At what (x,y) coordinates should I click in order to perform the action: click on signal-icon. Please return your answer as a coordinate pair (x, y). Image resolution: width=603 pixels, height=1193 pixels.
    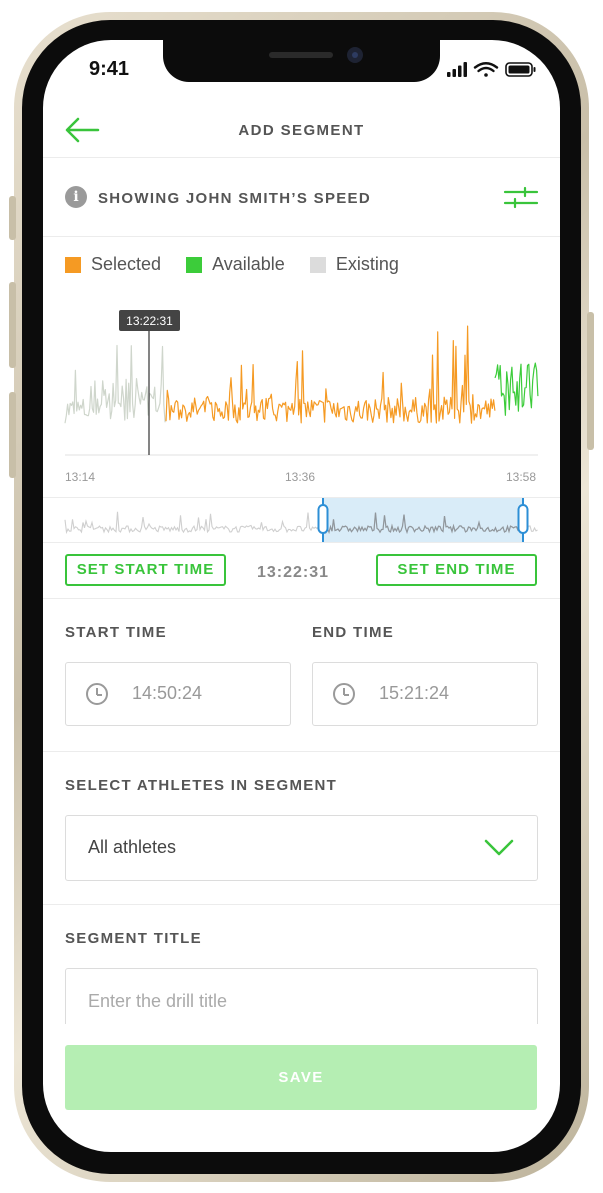
    Looking at the image, I should click on (457, 69).